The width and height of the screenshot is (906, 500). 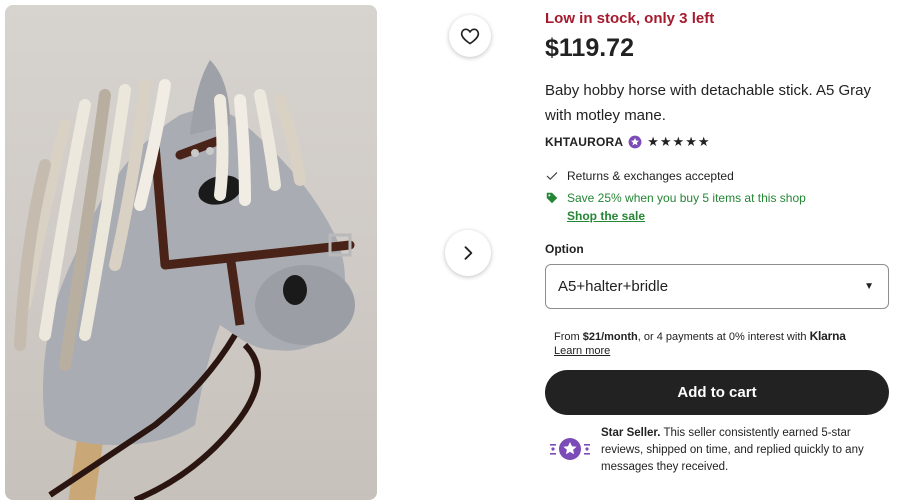 I want to click on favorite-button, so click(x=470, y=36).